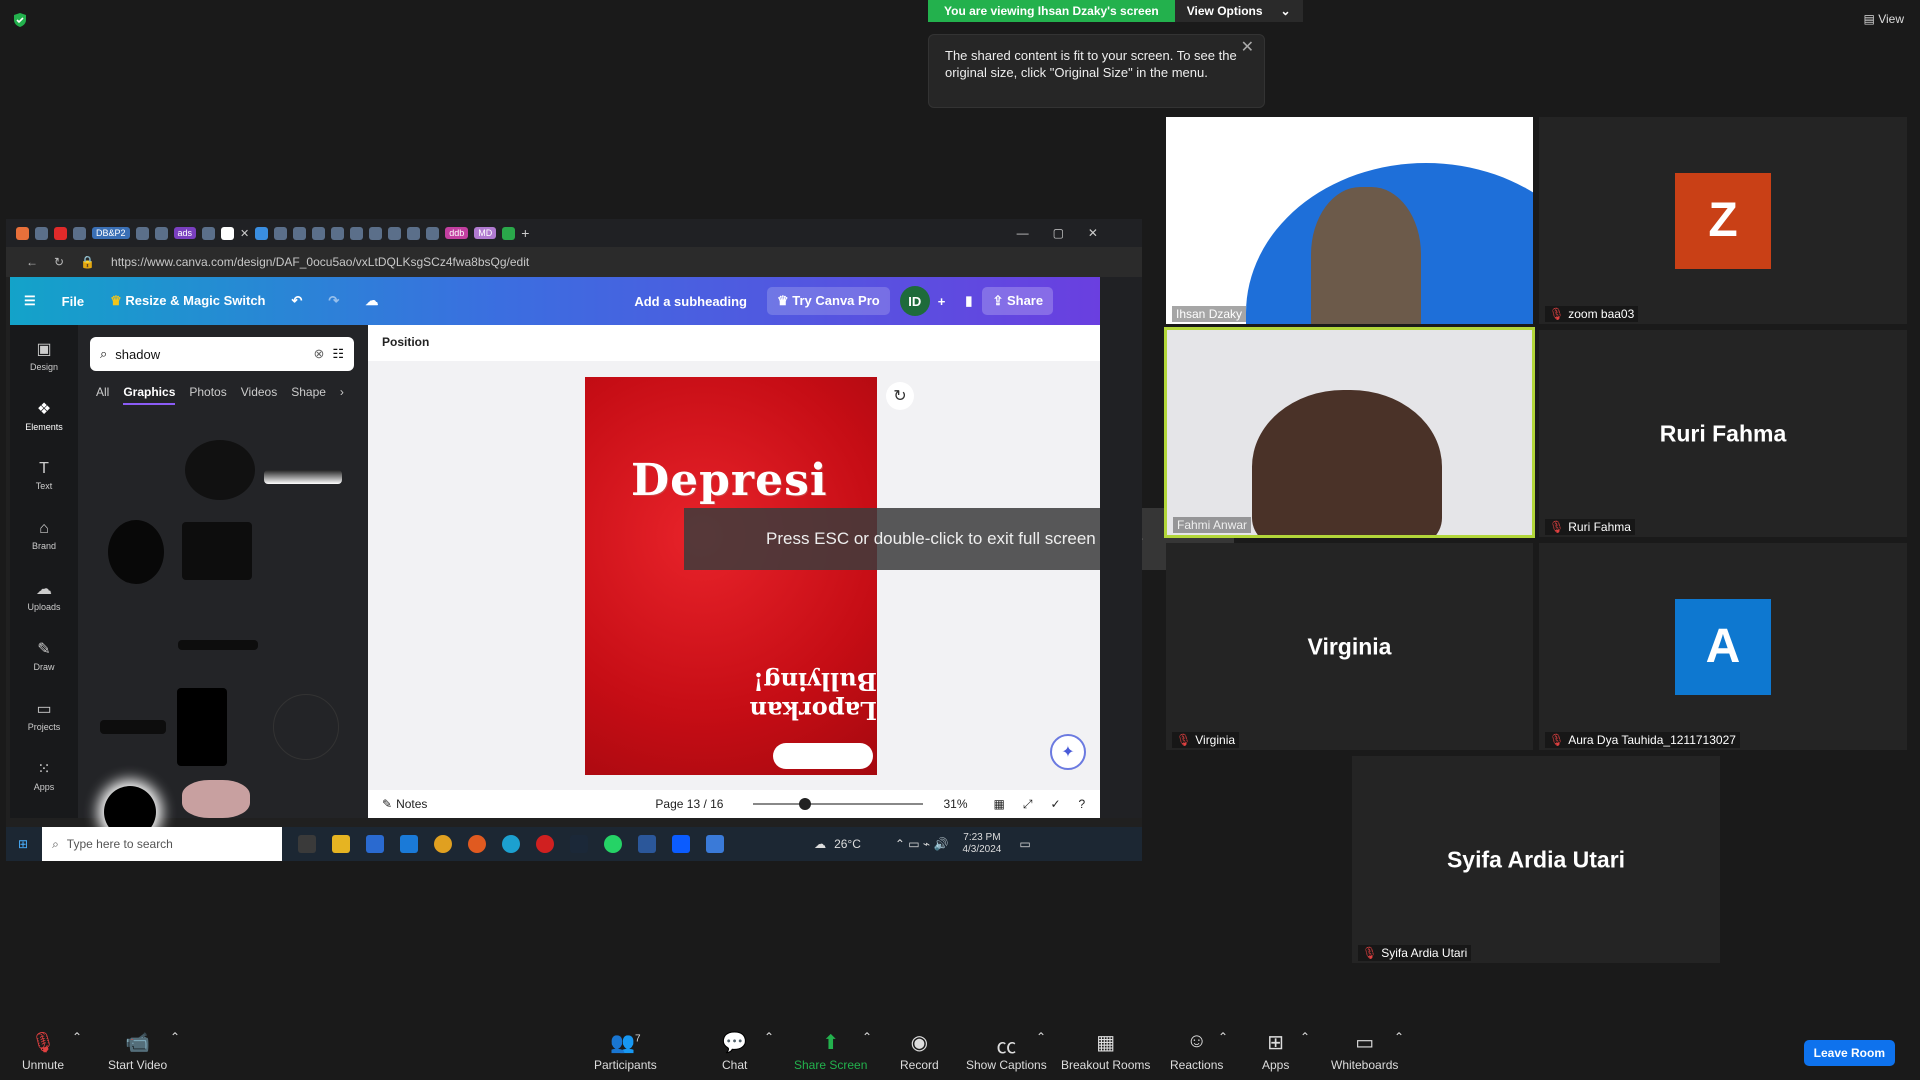  I want to click on sidebar-item-design: ▣ Design, so click(44, 355).